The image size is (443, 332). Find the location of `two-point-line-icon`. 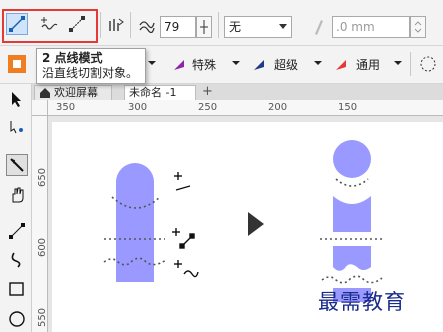

two-point-line-icon is located at coordinates (17, 24).